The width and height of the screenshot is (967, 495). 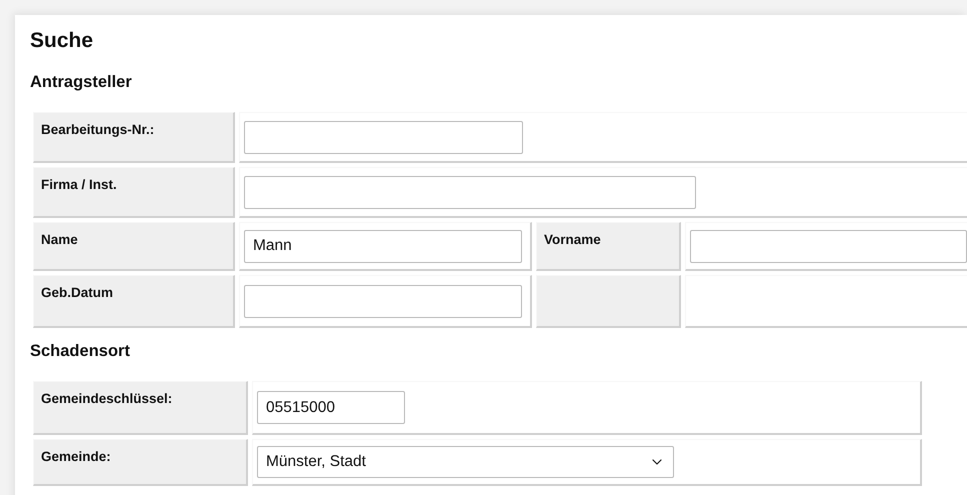 What do you see at coordinates (79, 184) in the screenshot?
I see `field-label: Firma / Inst.` at bounding box center [79, 184].